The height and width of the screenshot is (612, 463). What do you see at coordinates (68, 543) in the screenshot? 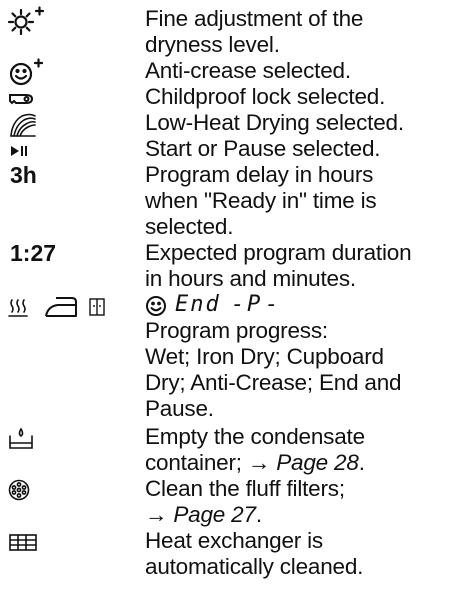
I see `heat-exchanger-icon` at bounding box center [68, 543].